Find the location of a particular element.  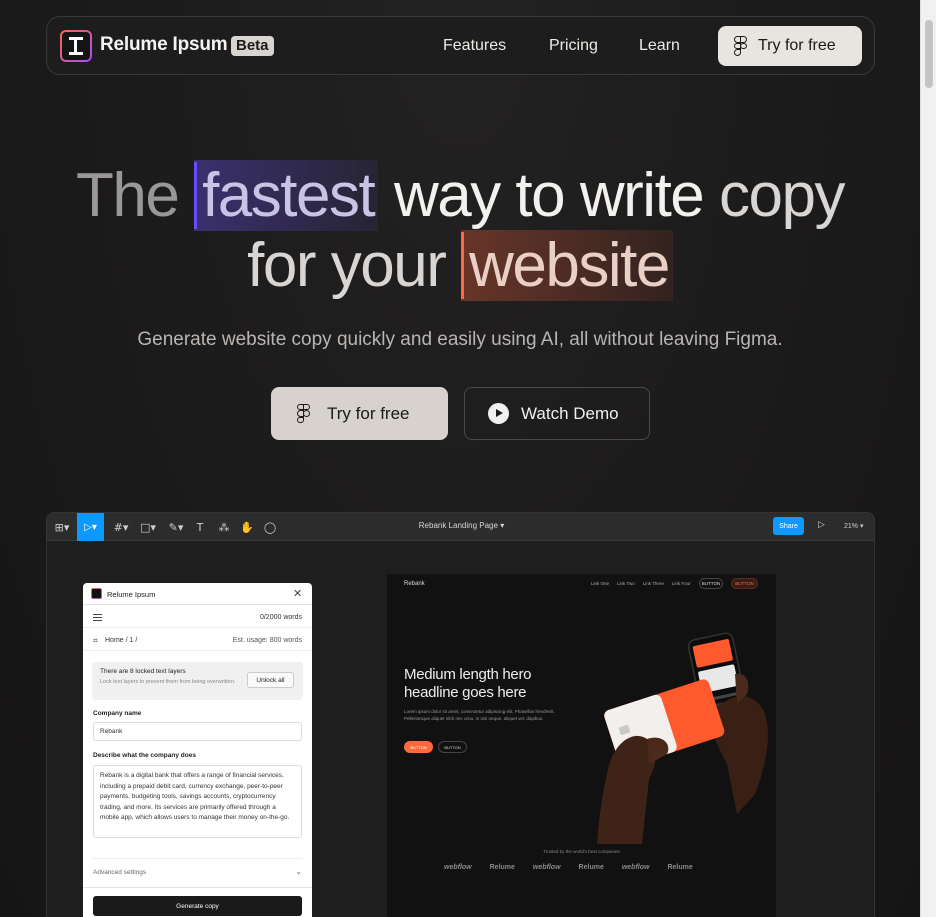

watch-demo-button: Watch Demo is located at coordinates (557, 413).